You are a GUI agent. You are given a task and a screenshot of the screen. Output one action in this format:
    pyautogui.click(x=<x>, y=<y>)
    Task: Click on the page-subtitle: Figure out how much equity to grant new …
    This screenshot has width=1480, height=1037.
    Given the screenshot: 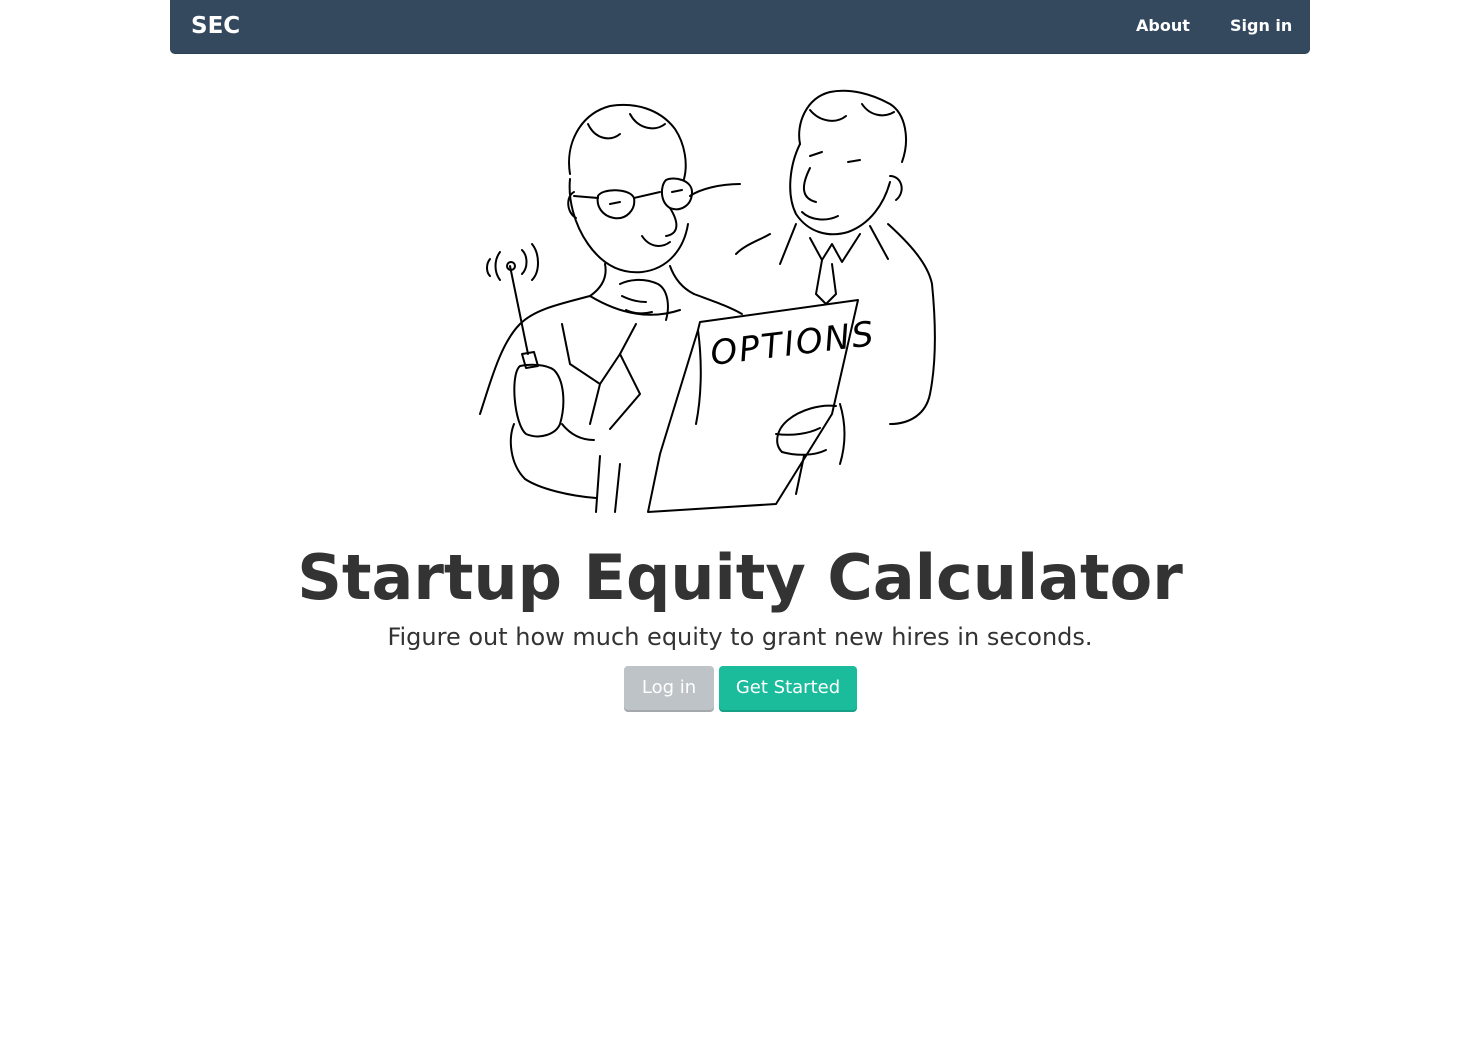 What is the action you would take?
    pyautogui.click(x=740, y=637)
    